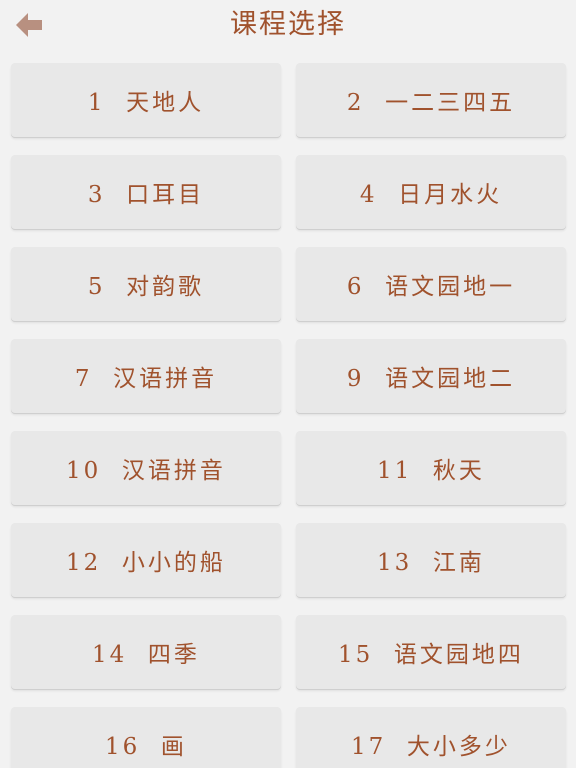  I want to click on lesson-button-15: 15 语文园地四, so click(431, 652).